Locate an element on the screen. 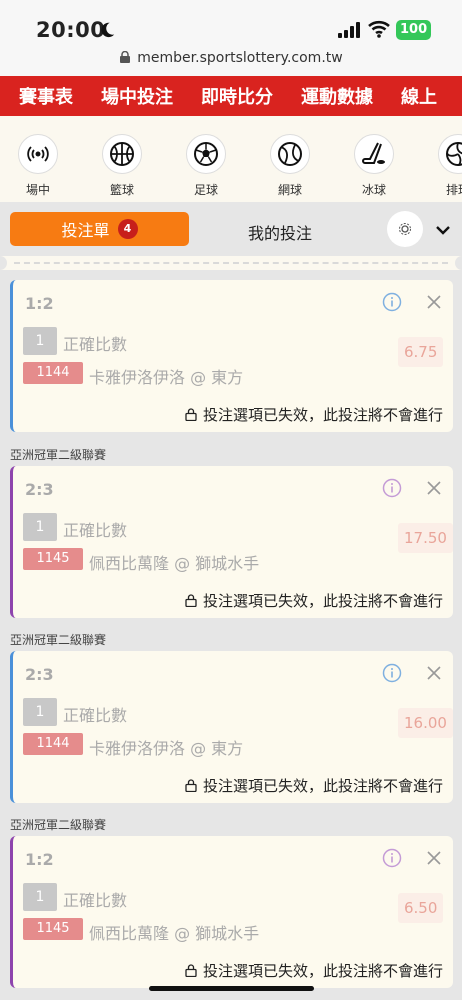 Image resolution: width=462 pixels, height=1000 pixels. nav-item-online: 線上 is located at coordinates (409, 96).